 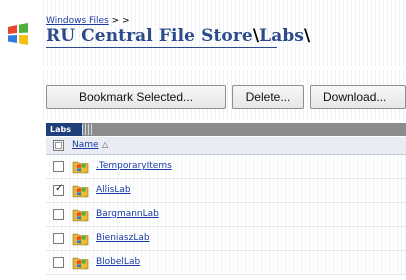 I want to click on title-root-link: RU Central File Store, so click(x=149, y=36).